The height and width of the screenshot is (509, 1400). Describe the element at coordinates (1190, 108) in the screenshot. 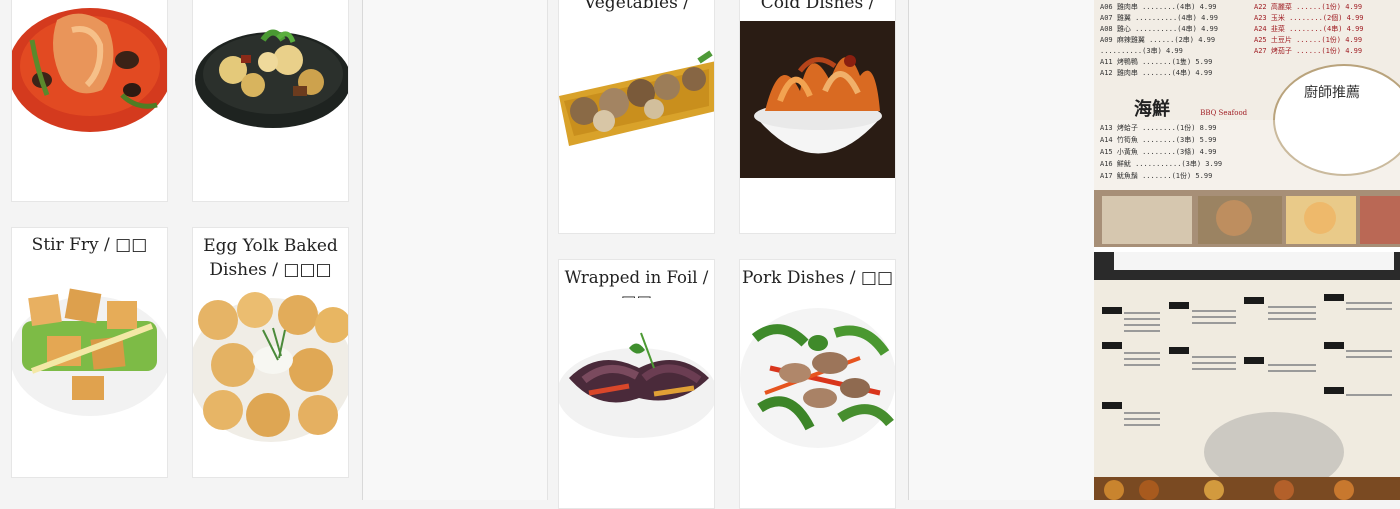

I see `menu-section-heading: 海鮮 BBQ Seafood` at that location.